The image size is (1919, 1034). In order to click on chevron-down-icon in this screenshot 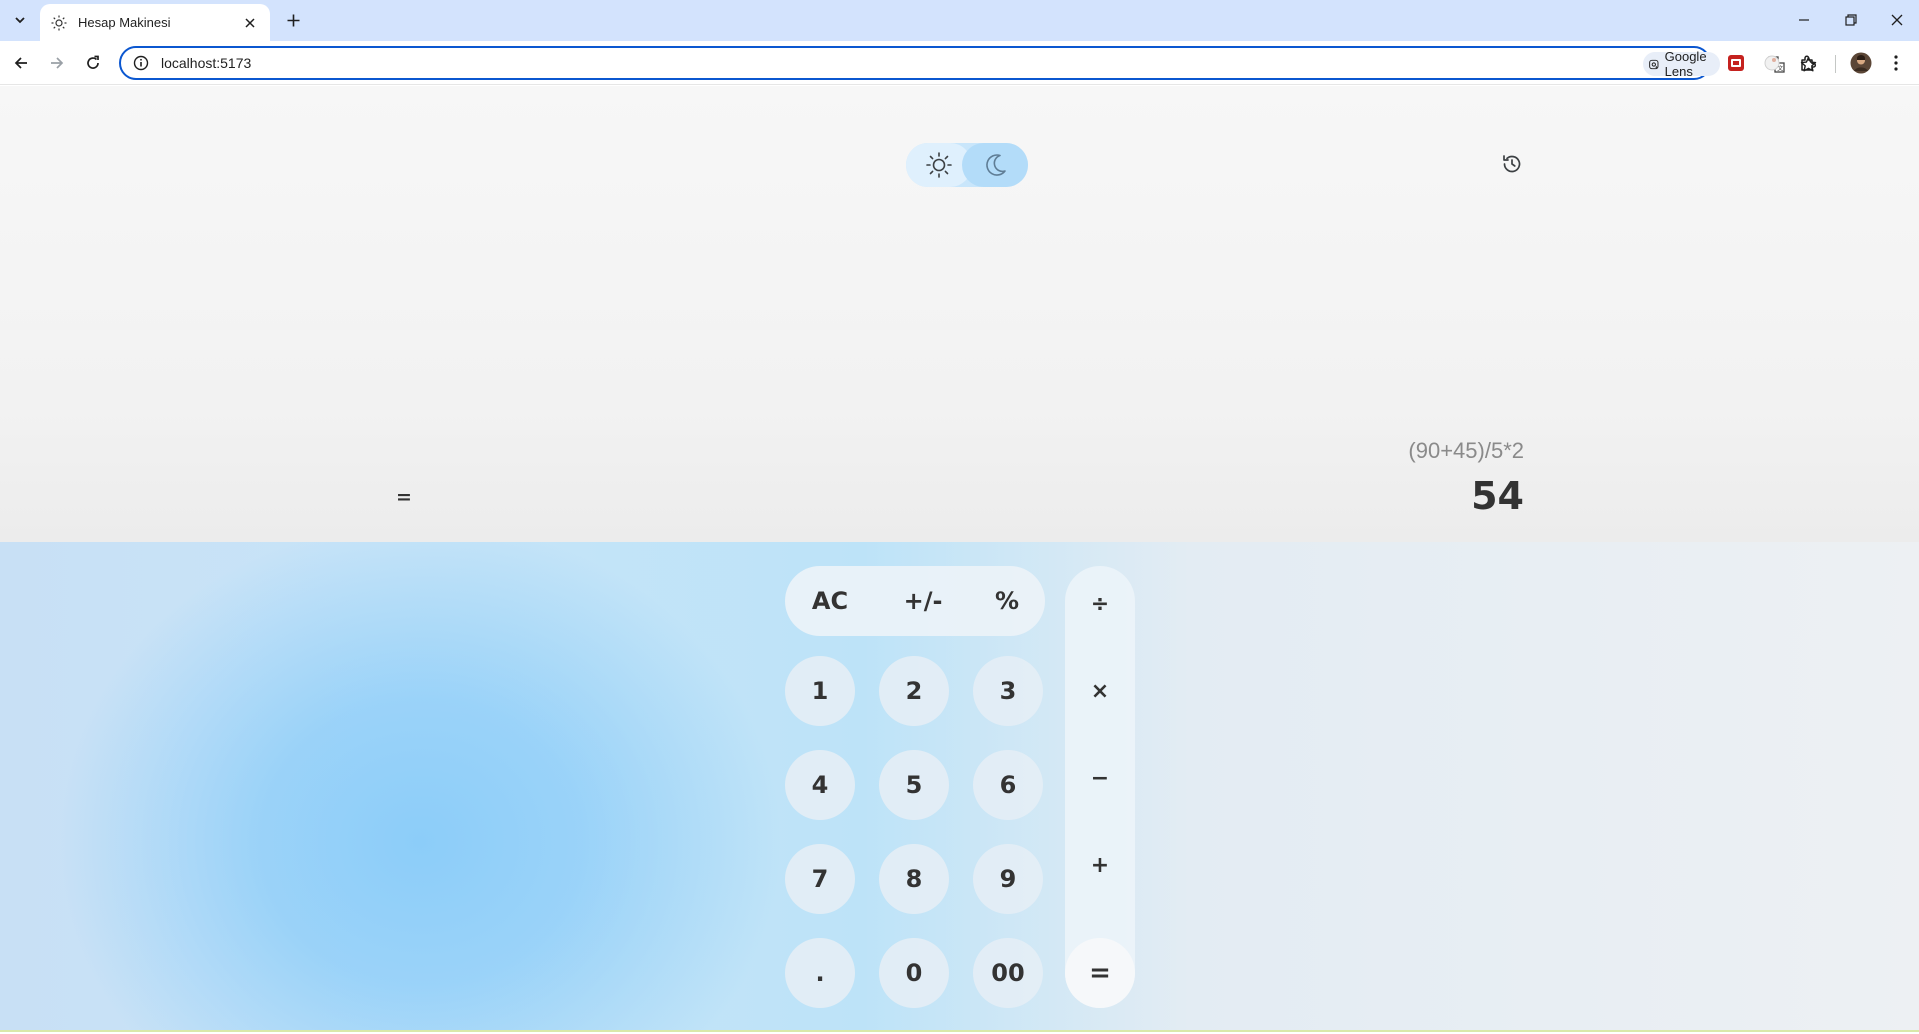, I will do `click(20, 20)`.